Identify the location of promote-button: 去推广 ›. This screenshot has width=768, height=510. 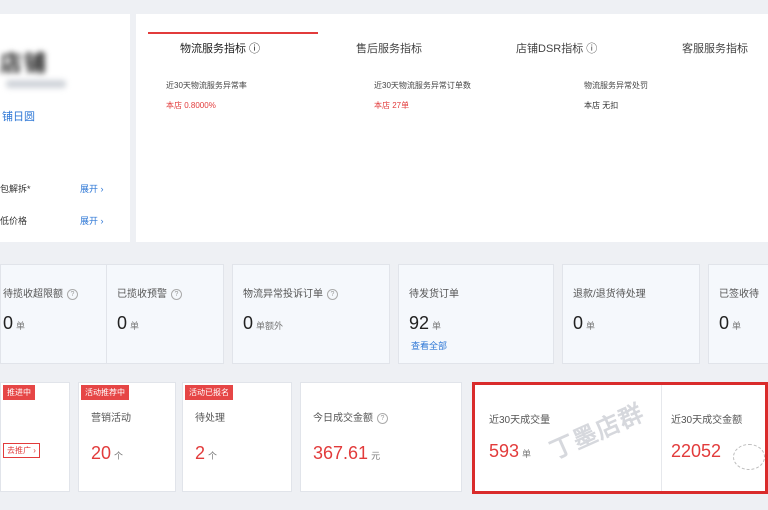
(21, 450).